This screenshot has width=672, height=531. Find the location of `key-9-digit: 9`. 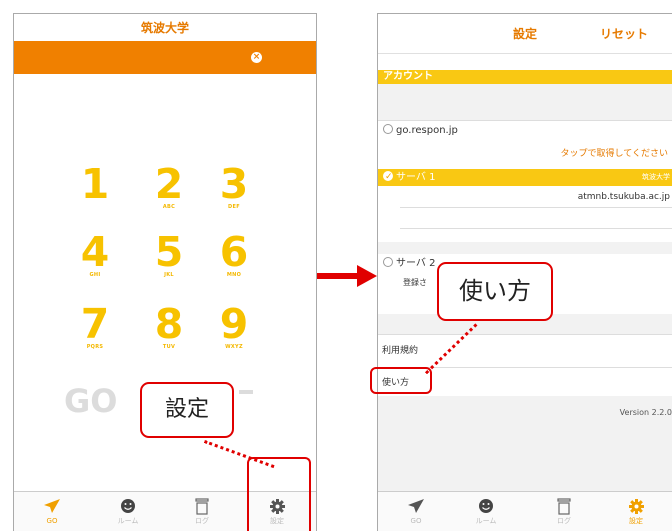

key-9-digit: 9 is located at coordinates (234, 324).